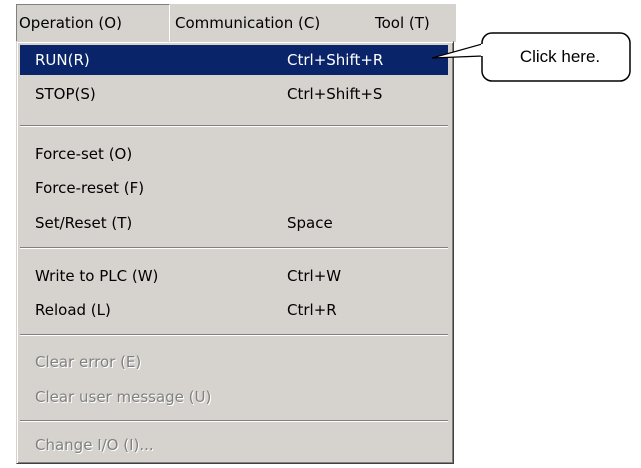 The height and width of the screenshot is (468, 641). I want to click on menu-item-label: Force-reset (F), so click(90, 188).